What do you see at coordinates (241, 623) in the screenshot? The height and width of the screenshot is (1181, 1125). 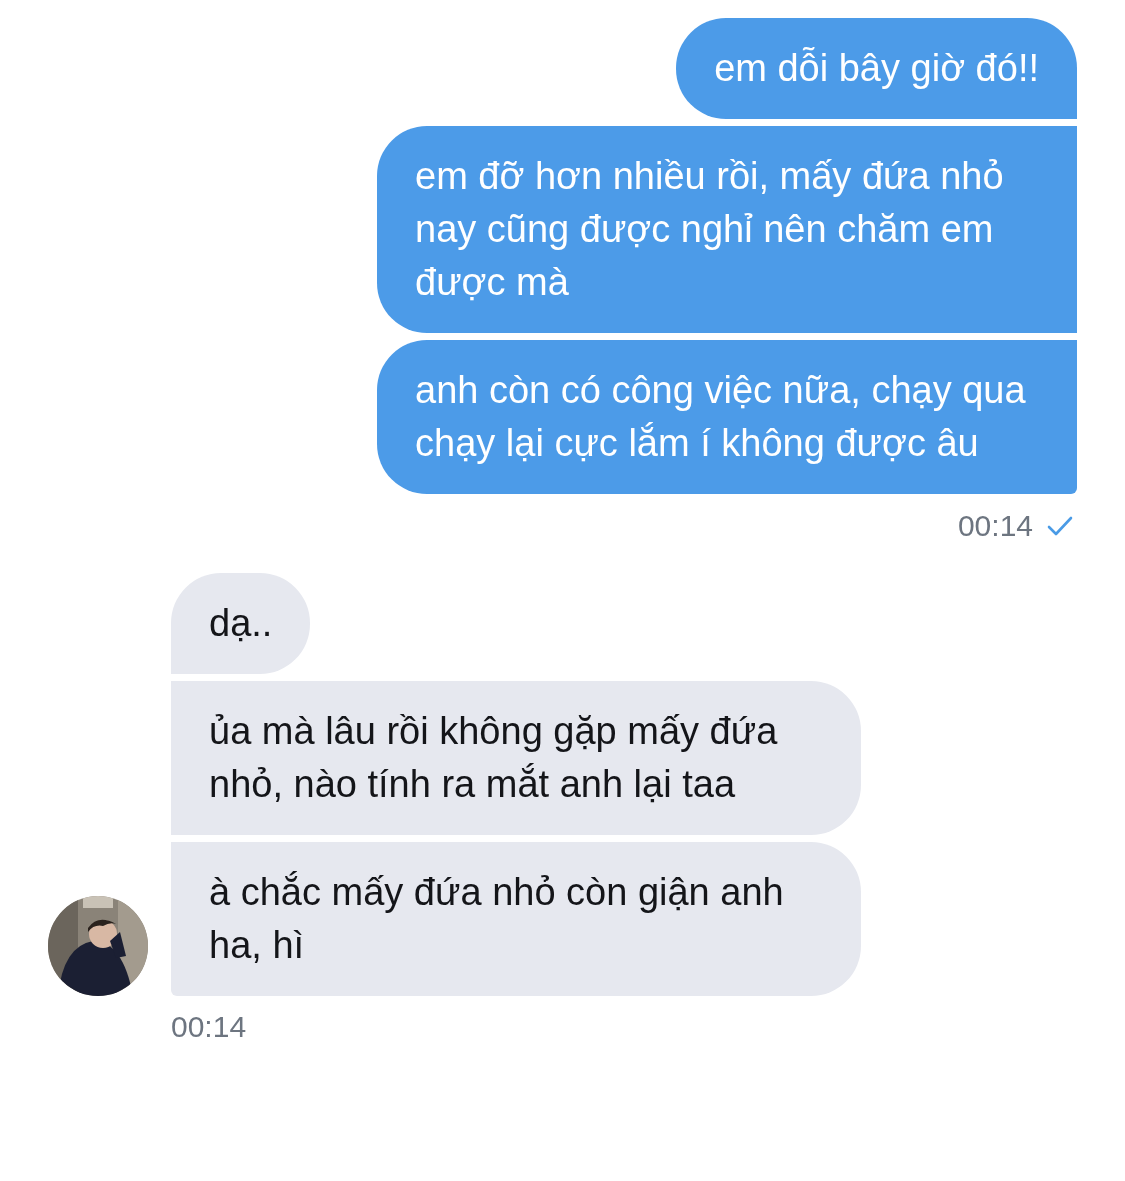 I see `message-bubble: dạ..` at bounding box center [241, 623].